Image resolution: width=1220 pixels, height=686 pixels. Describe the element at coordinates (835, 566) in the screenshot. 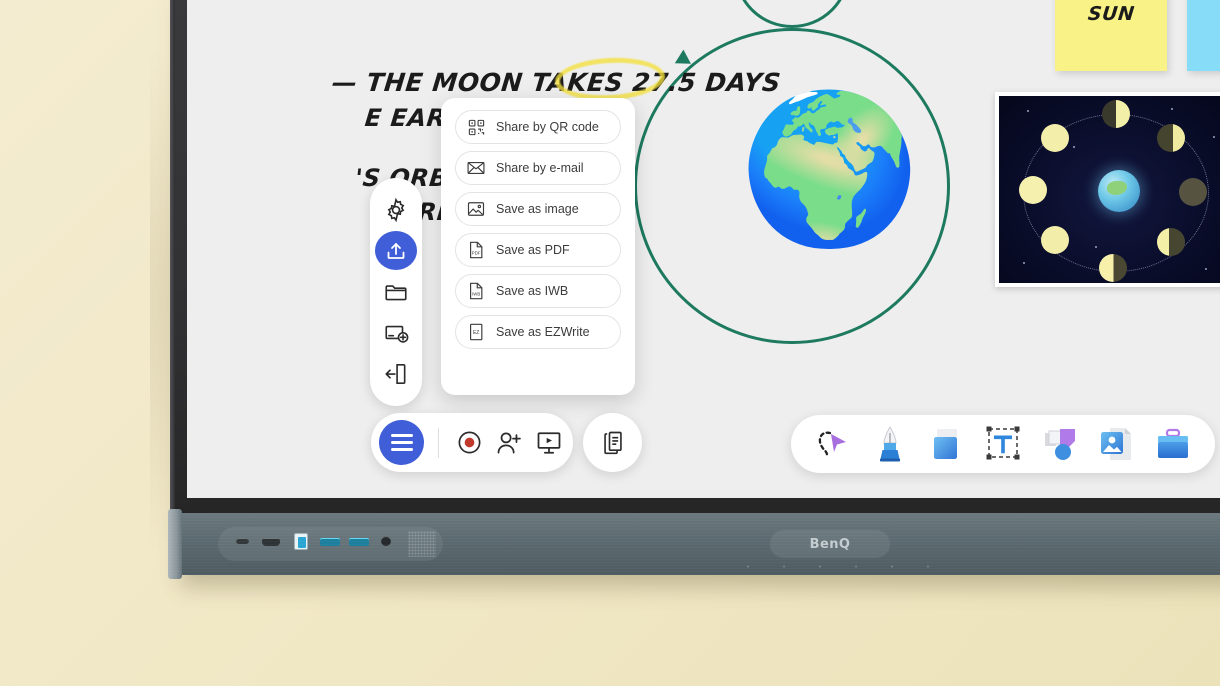

I see `soundbar-perforations` at that location.